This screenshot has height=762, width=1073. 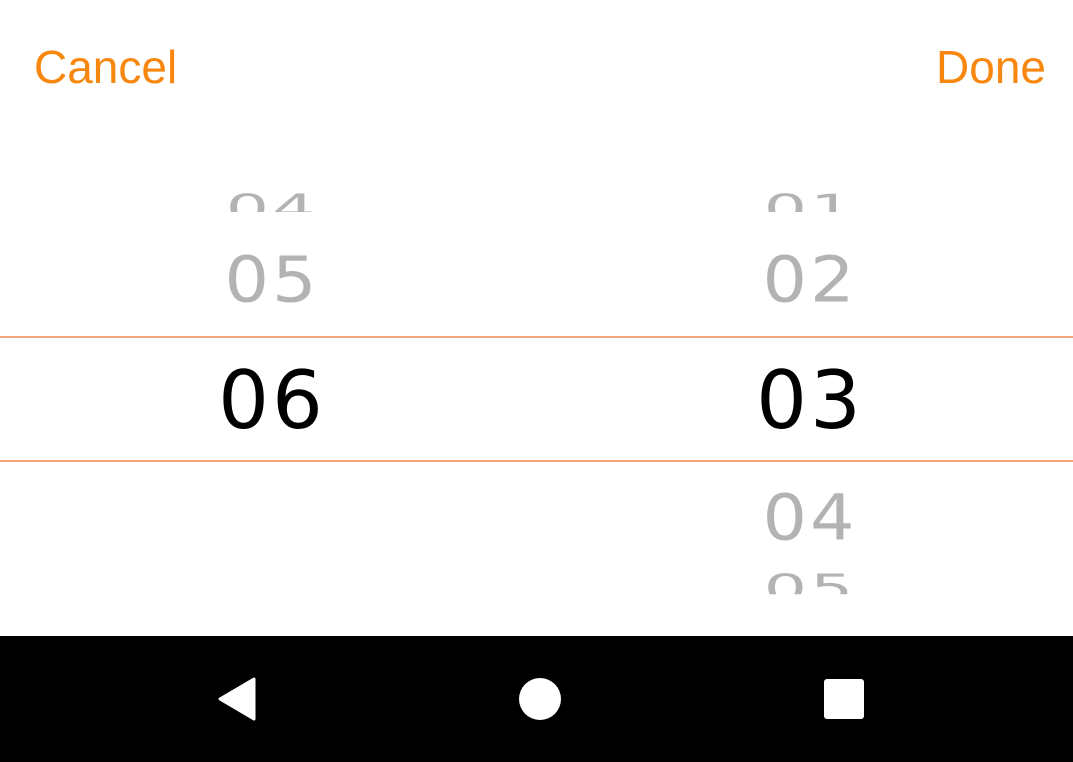 I want to click on selection-top-divider, so click(x=536, y=337).